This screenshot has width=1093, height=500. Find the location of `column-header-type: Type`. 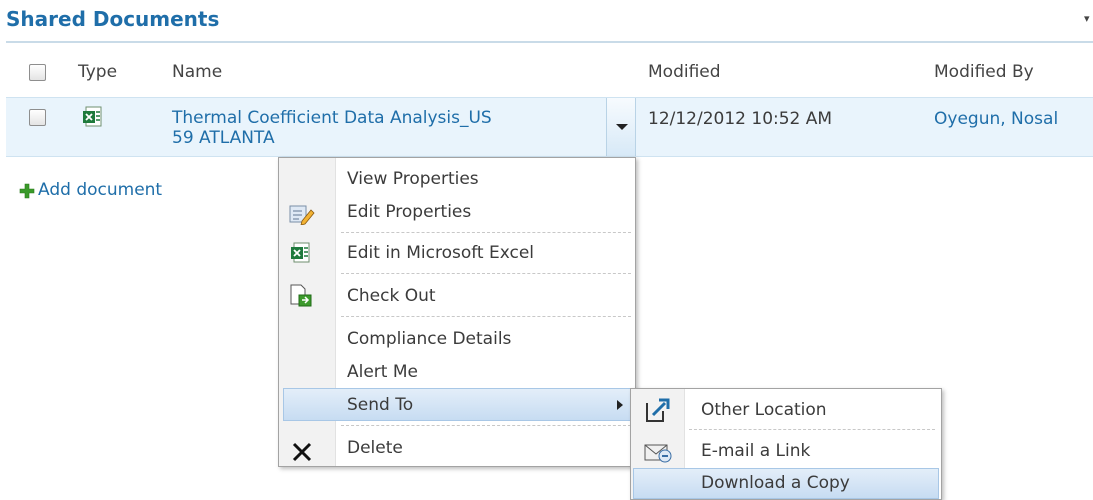

column-header-type: Type is located at coordinates (97, 72).